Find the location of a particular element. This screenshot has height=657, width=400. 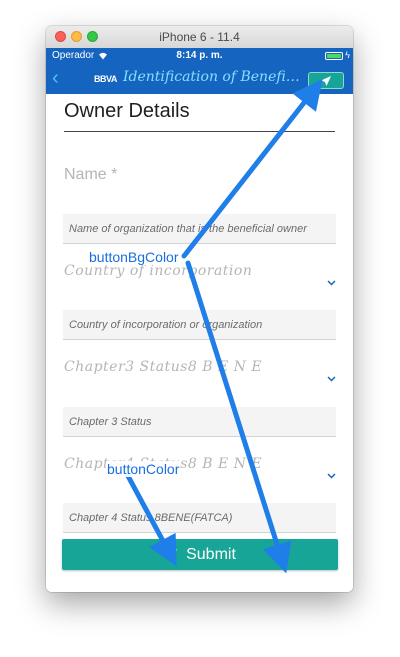

submit-button: Submit is located at coordinates (200, 554).